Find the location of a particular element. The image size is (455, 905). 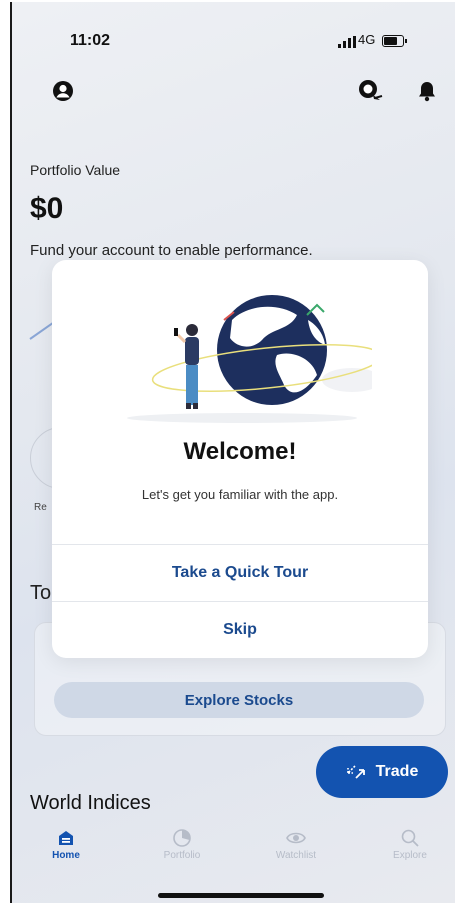

fund-account-message: Fund your account to enable performance. is located at coordinates (171, 250).